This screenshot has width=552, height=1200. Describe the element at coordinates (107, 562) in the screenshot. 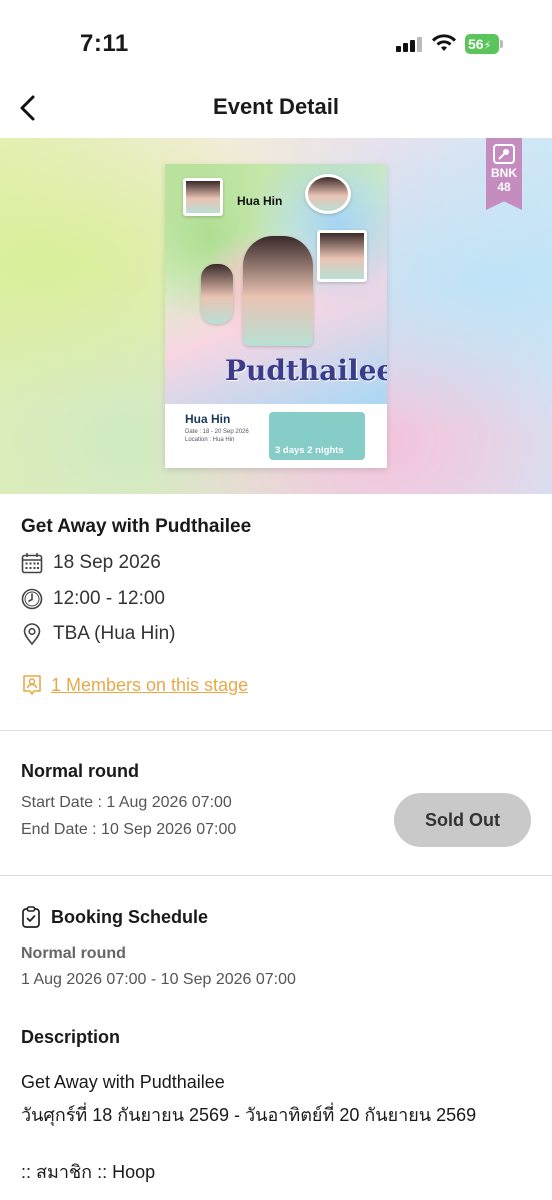

I see `event-date: 18 Sep 2026` at that location.